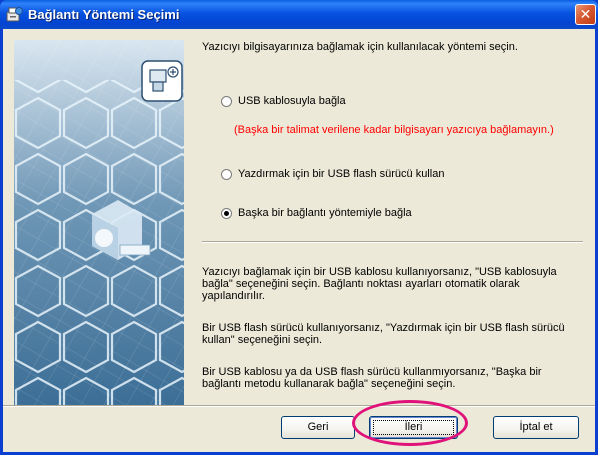 The height and width of the screenshot is (455, 598). I want to click on footer-divider, so click(299, 406).